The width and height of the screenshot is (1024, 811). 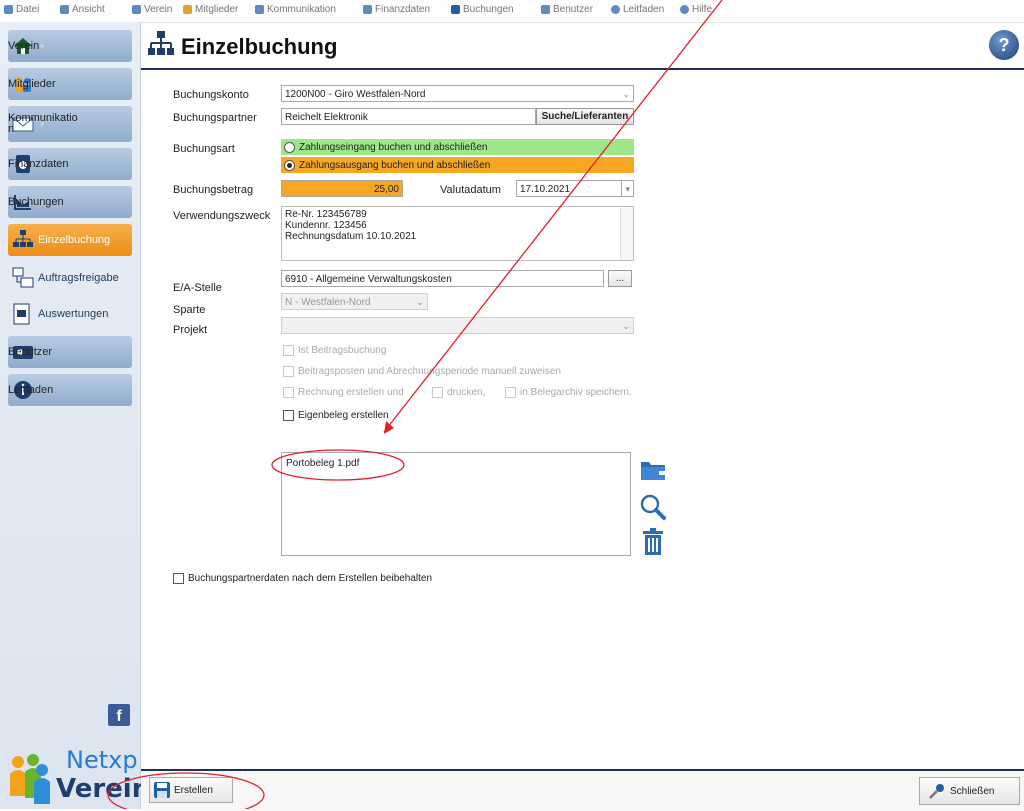 What do you see at coordinates (210, 9) in the screenshot?
I see `menu-mitglieder: Mitglieder` at bounding box center [210, 9].